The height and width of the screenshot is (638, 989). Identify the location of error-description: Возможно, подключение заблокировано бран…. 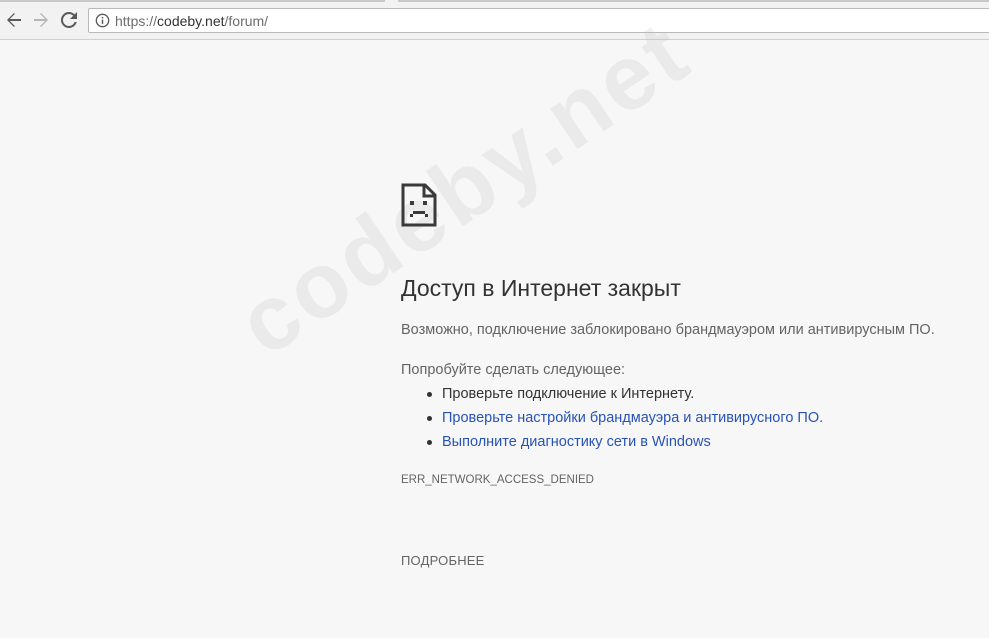
(668, 330).